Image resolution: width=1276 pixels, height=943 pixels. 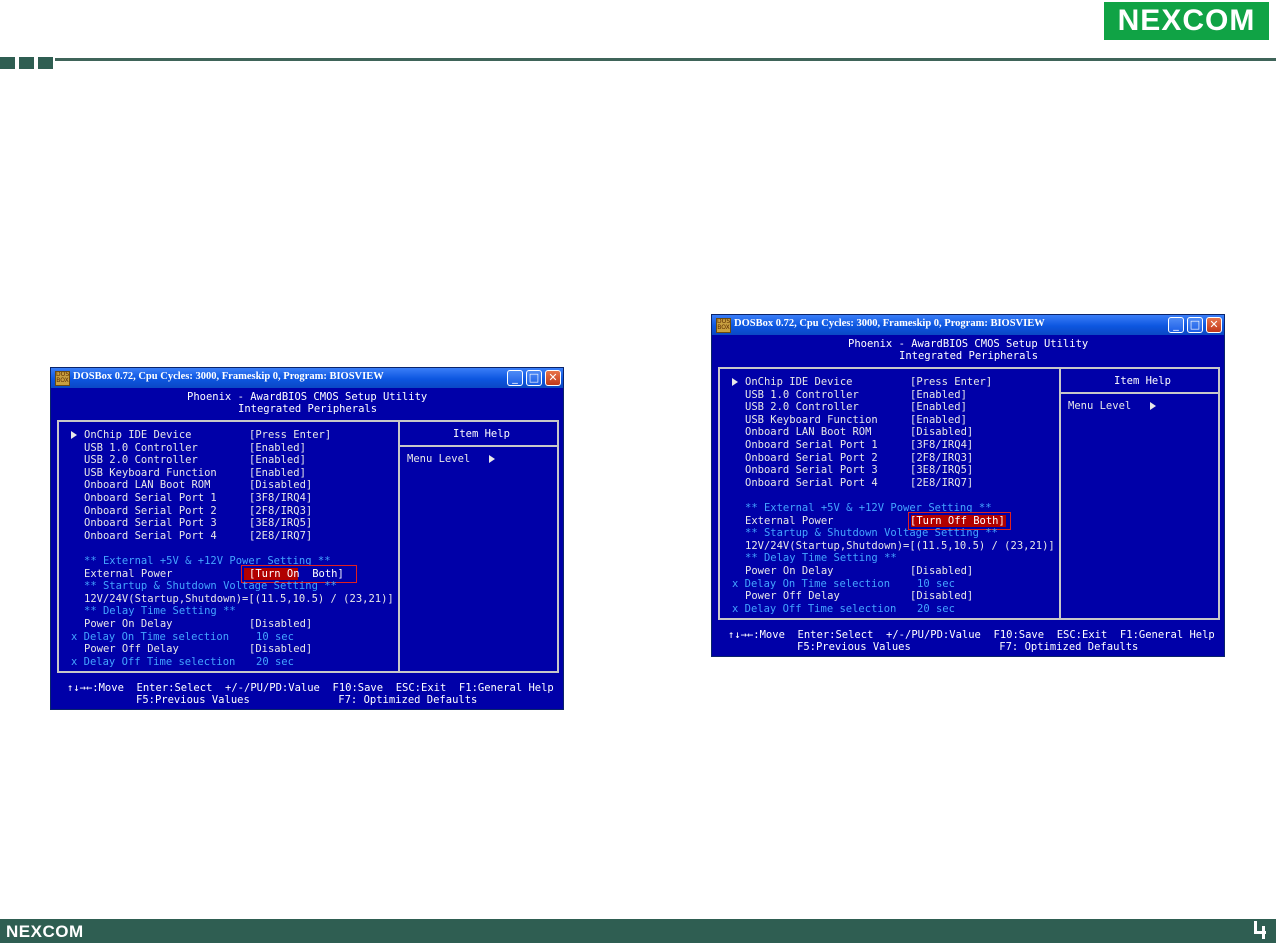 I want to click on ext-power-value: [Turn Off Both], so click(x=957, y=521).